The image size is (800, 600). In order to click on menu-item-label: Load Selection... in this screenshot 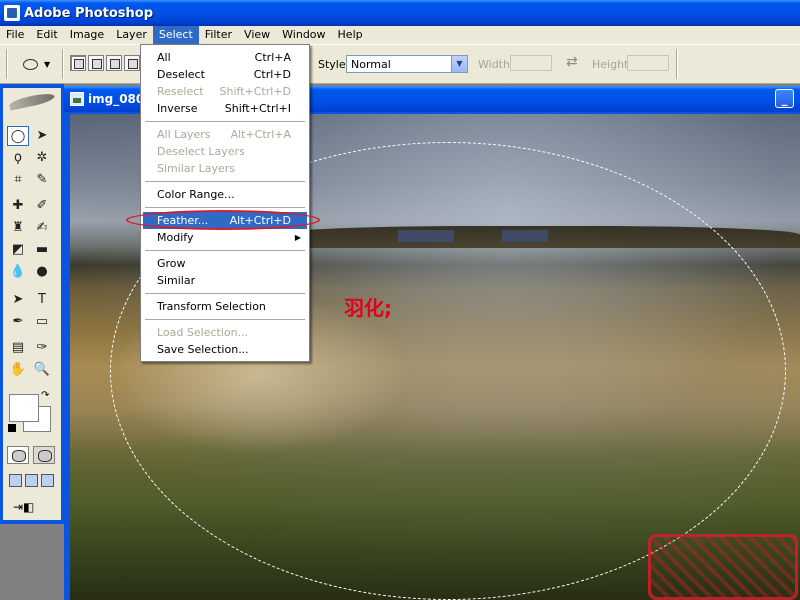, I will do `click(203, 332)`.